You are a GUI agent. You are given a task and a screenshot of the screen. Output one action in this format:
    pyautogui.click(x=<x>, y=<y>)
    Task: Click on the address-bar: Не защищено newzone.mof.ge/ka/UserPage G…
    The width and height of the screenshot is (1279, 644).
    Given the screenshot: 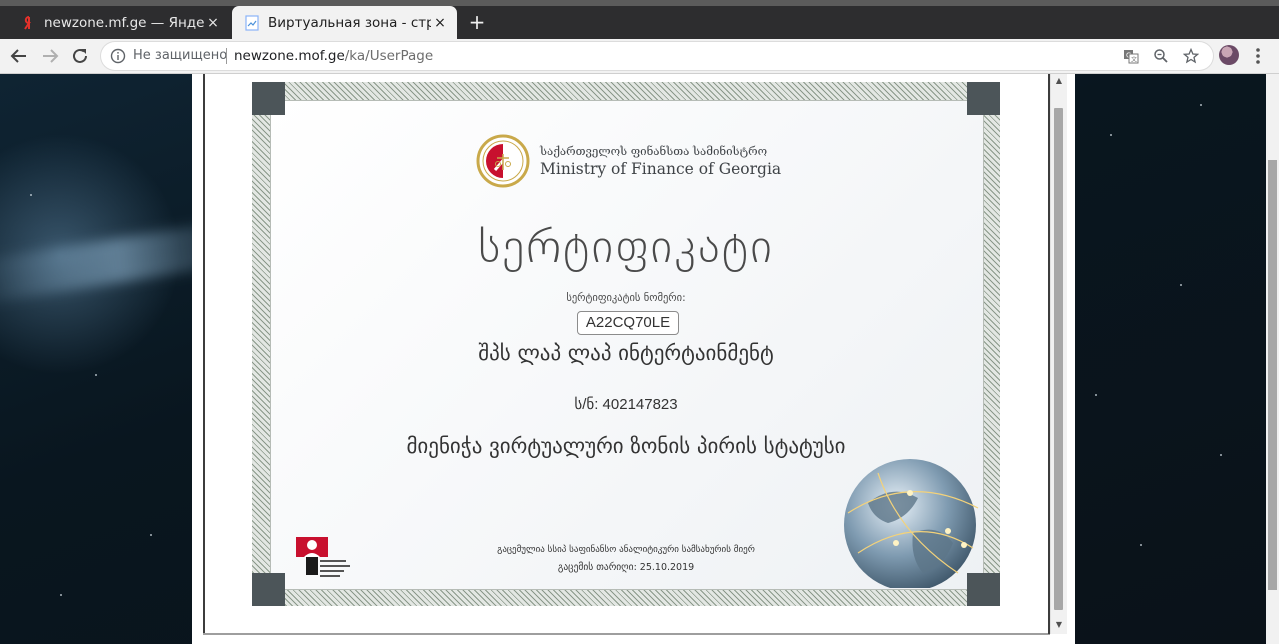 What is the action you would take?
    pyautogui.click(x=657, y=56)
    